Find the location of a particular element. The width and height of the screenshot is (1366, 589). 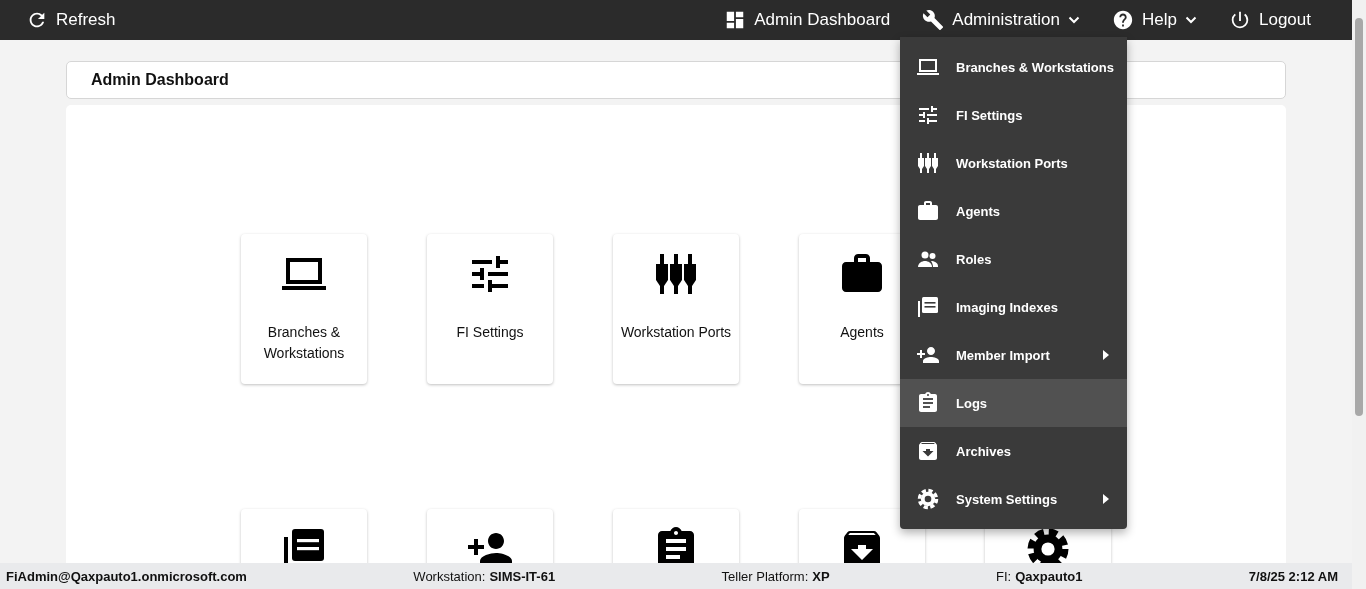

help-icon is located at coordinates (1123, 20).